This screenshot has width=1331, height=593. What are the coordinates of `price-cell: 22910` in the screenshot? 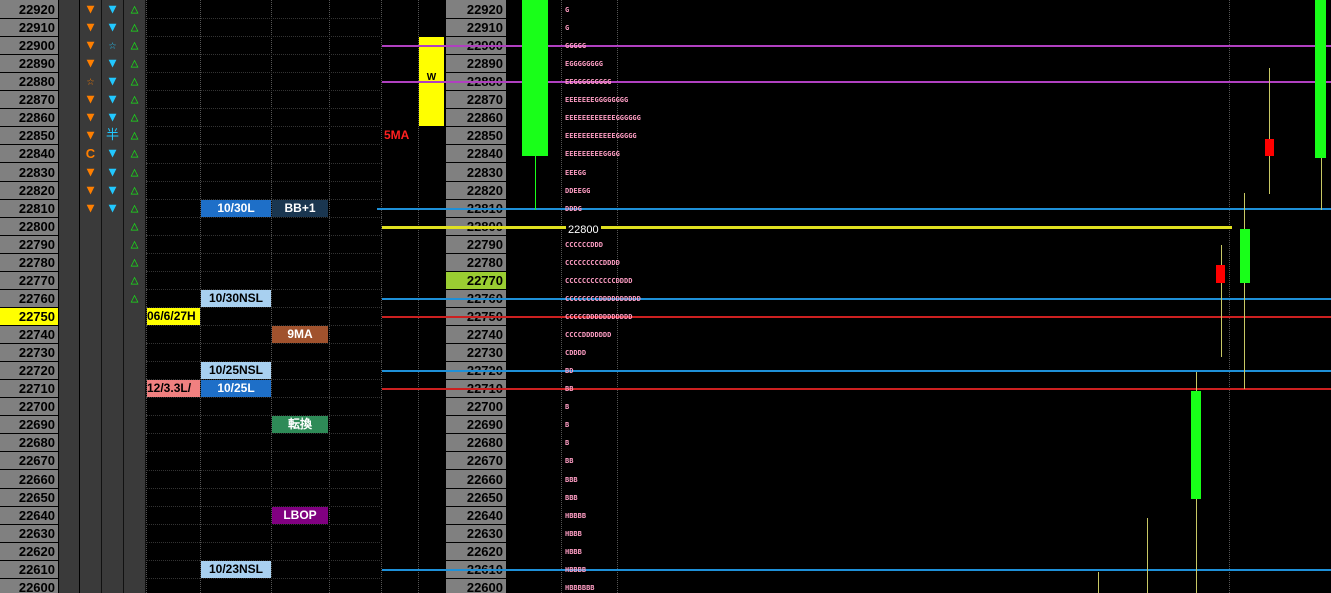 It's located at (29, 28).